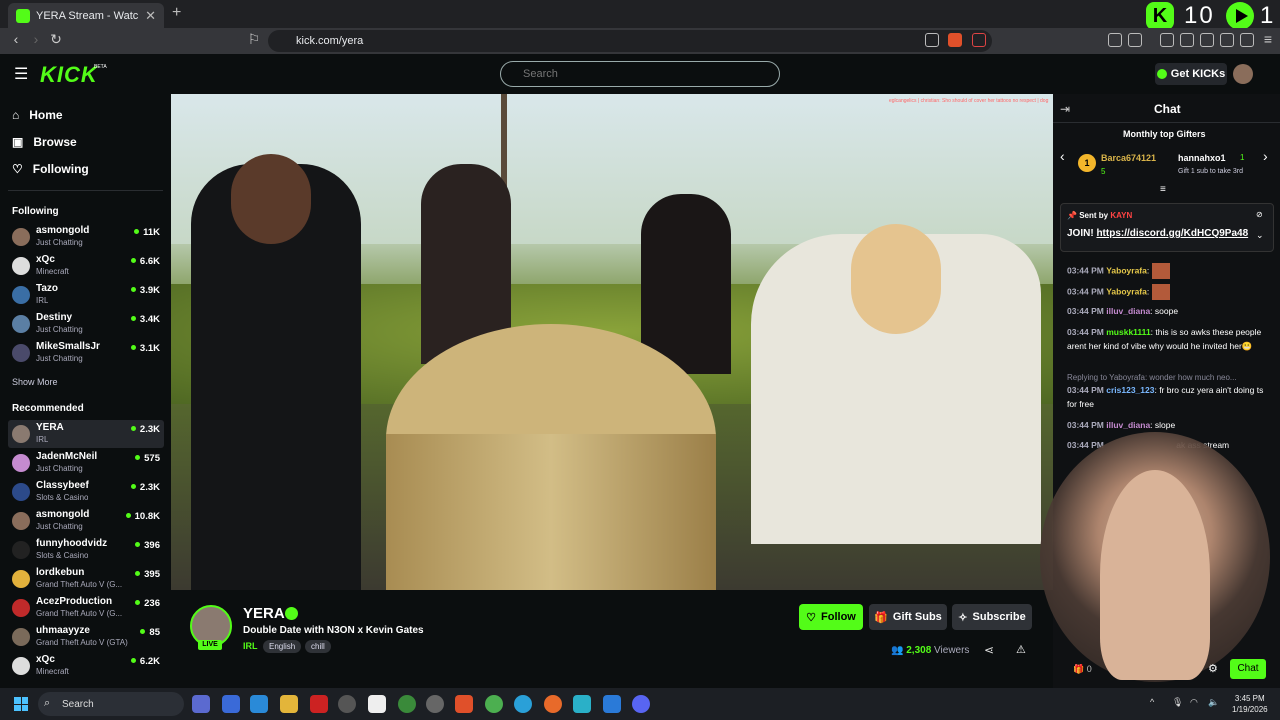 The width and height of the screenshot is (1280, 720). What do you see at coordinates (1115, 40) in the screenshot?
I see `extensions-icon` at bounding box center [1115, 40].